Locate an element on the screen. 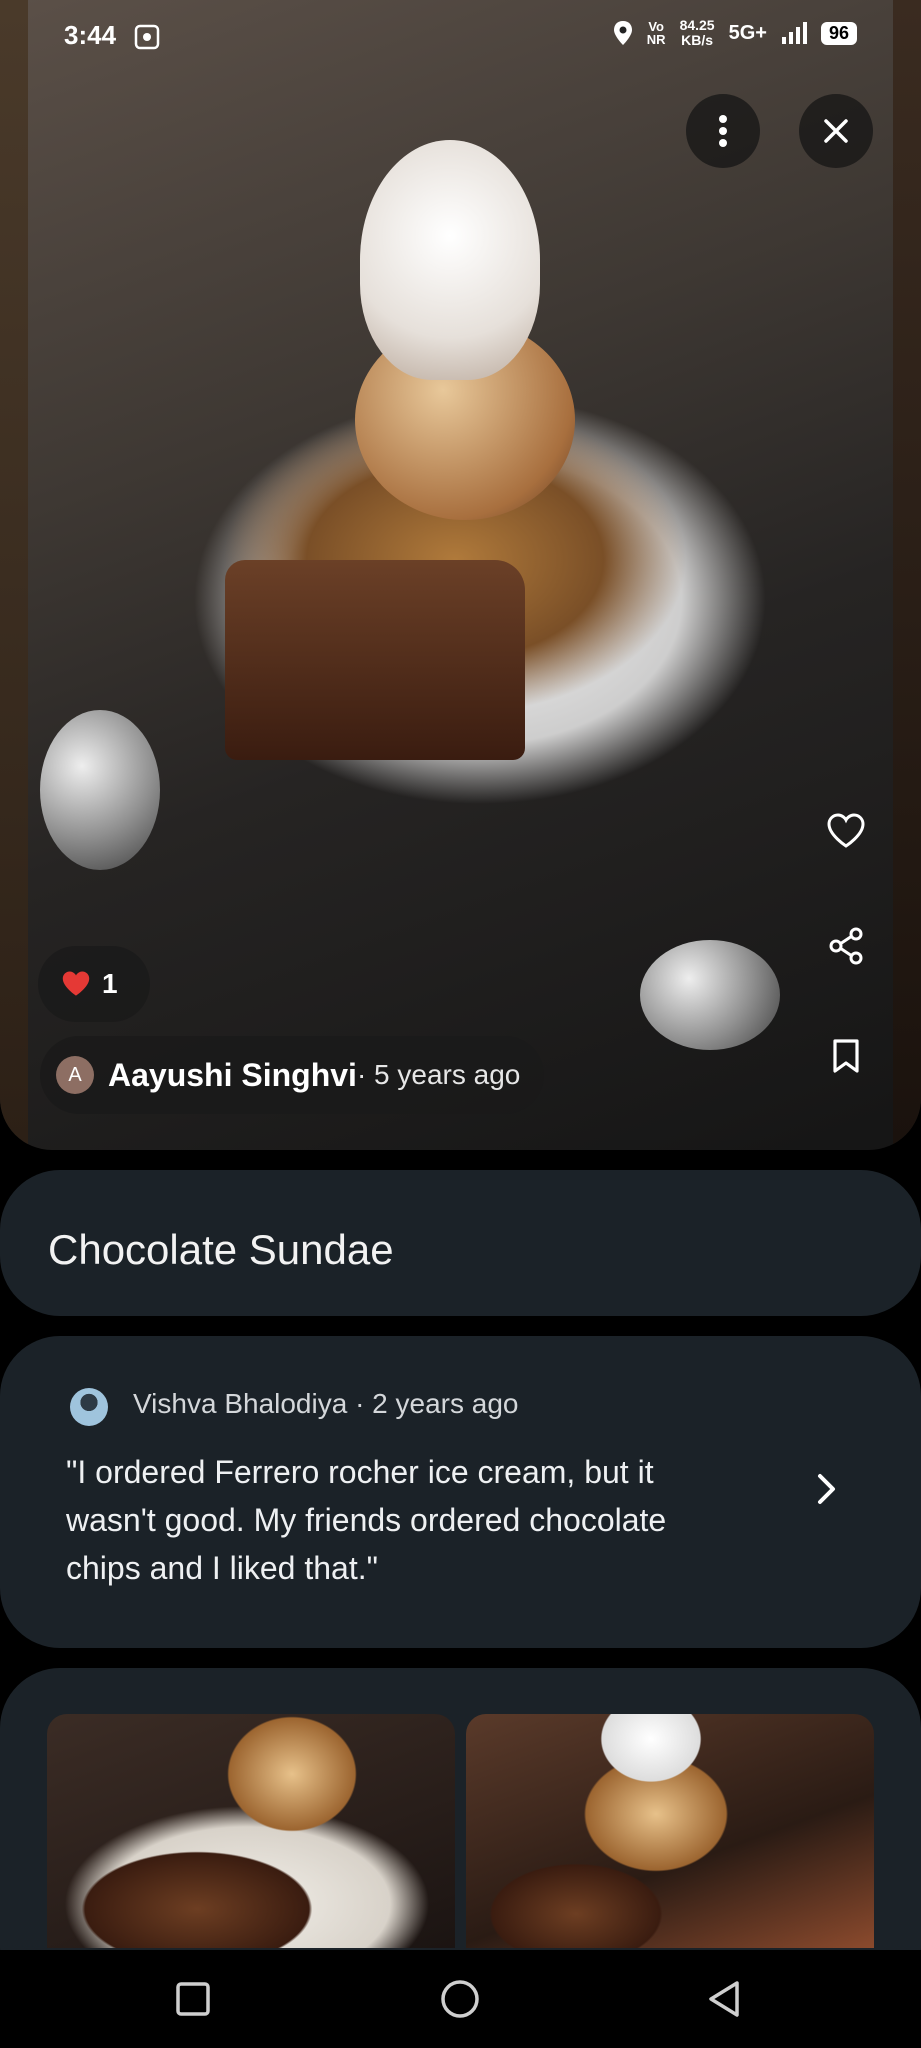 The height and width of the screenshot is (2048, 921). volte-bottom: NR is located at coordinates (656, 39).